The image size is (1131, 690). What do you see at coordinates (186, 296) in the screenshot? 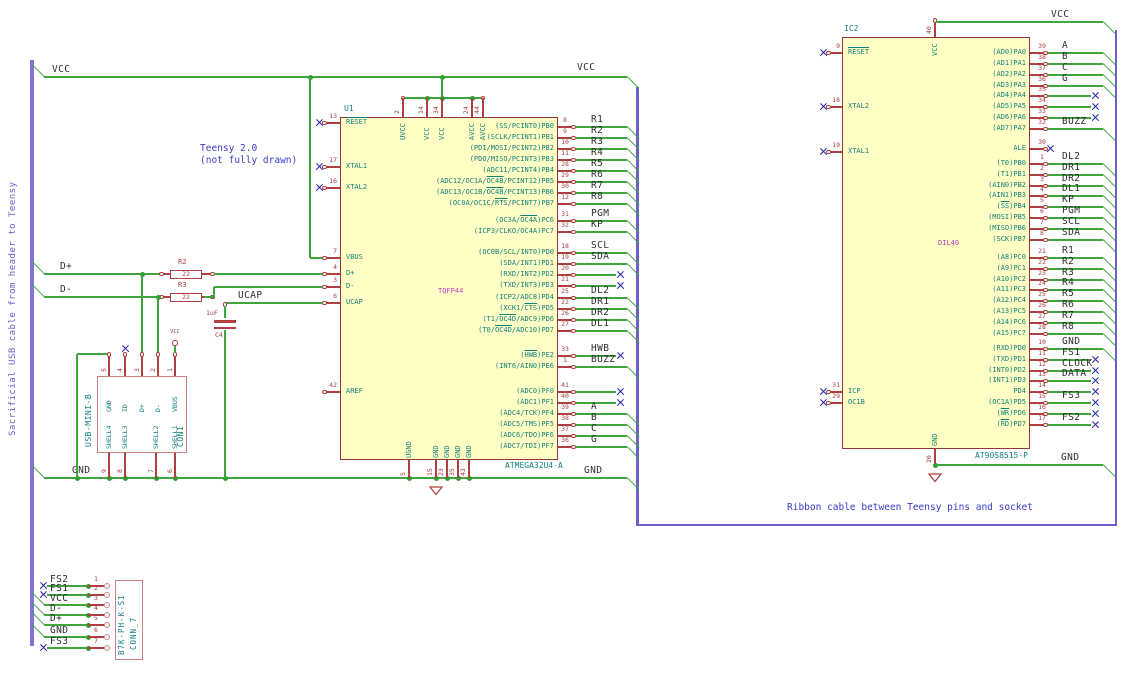
I see `value-R3: 22` at bounding box center [186, 296].